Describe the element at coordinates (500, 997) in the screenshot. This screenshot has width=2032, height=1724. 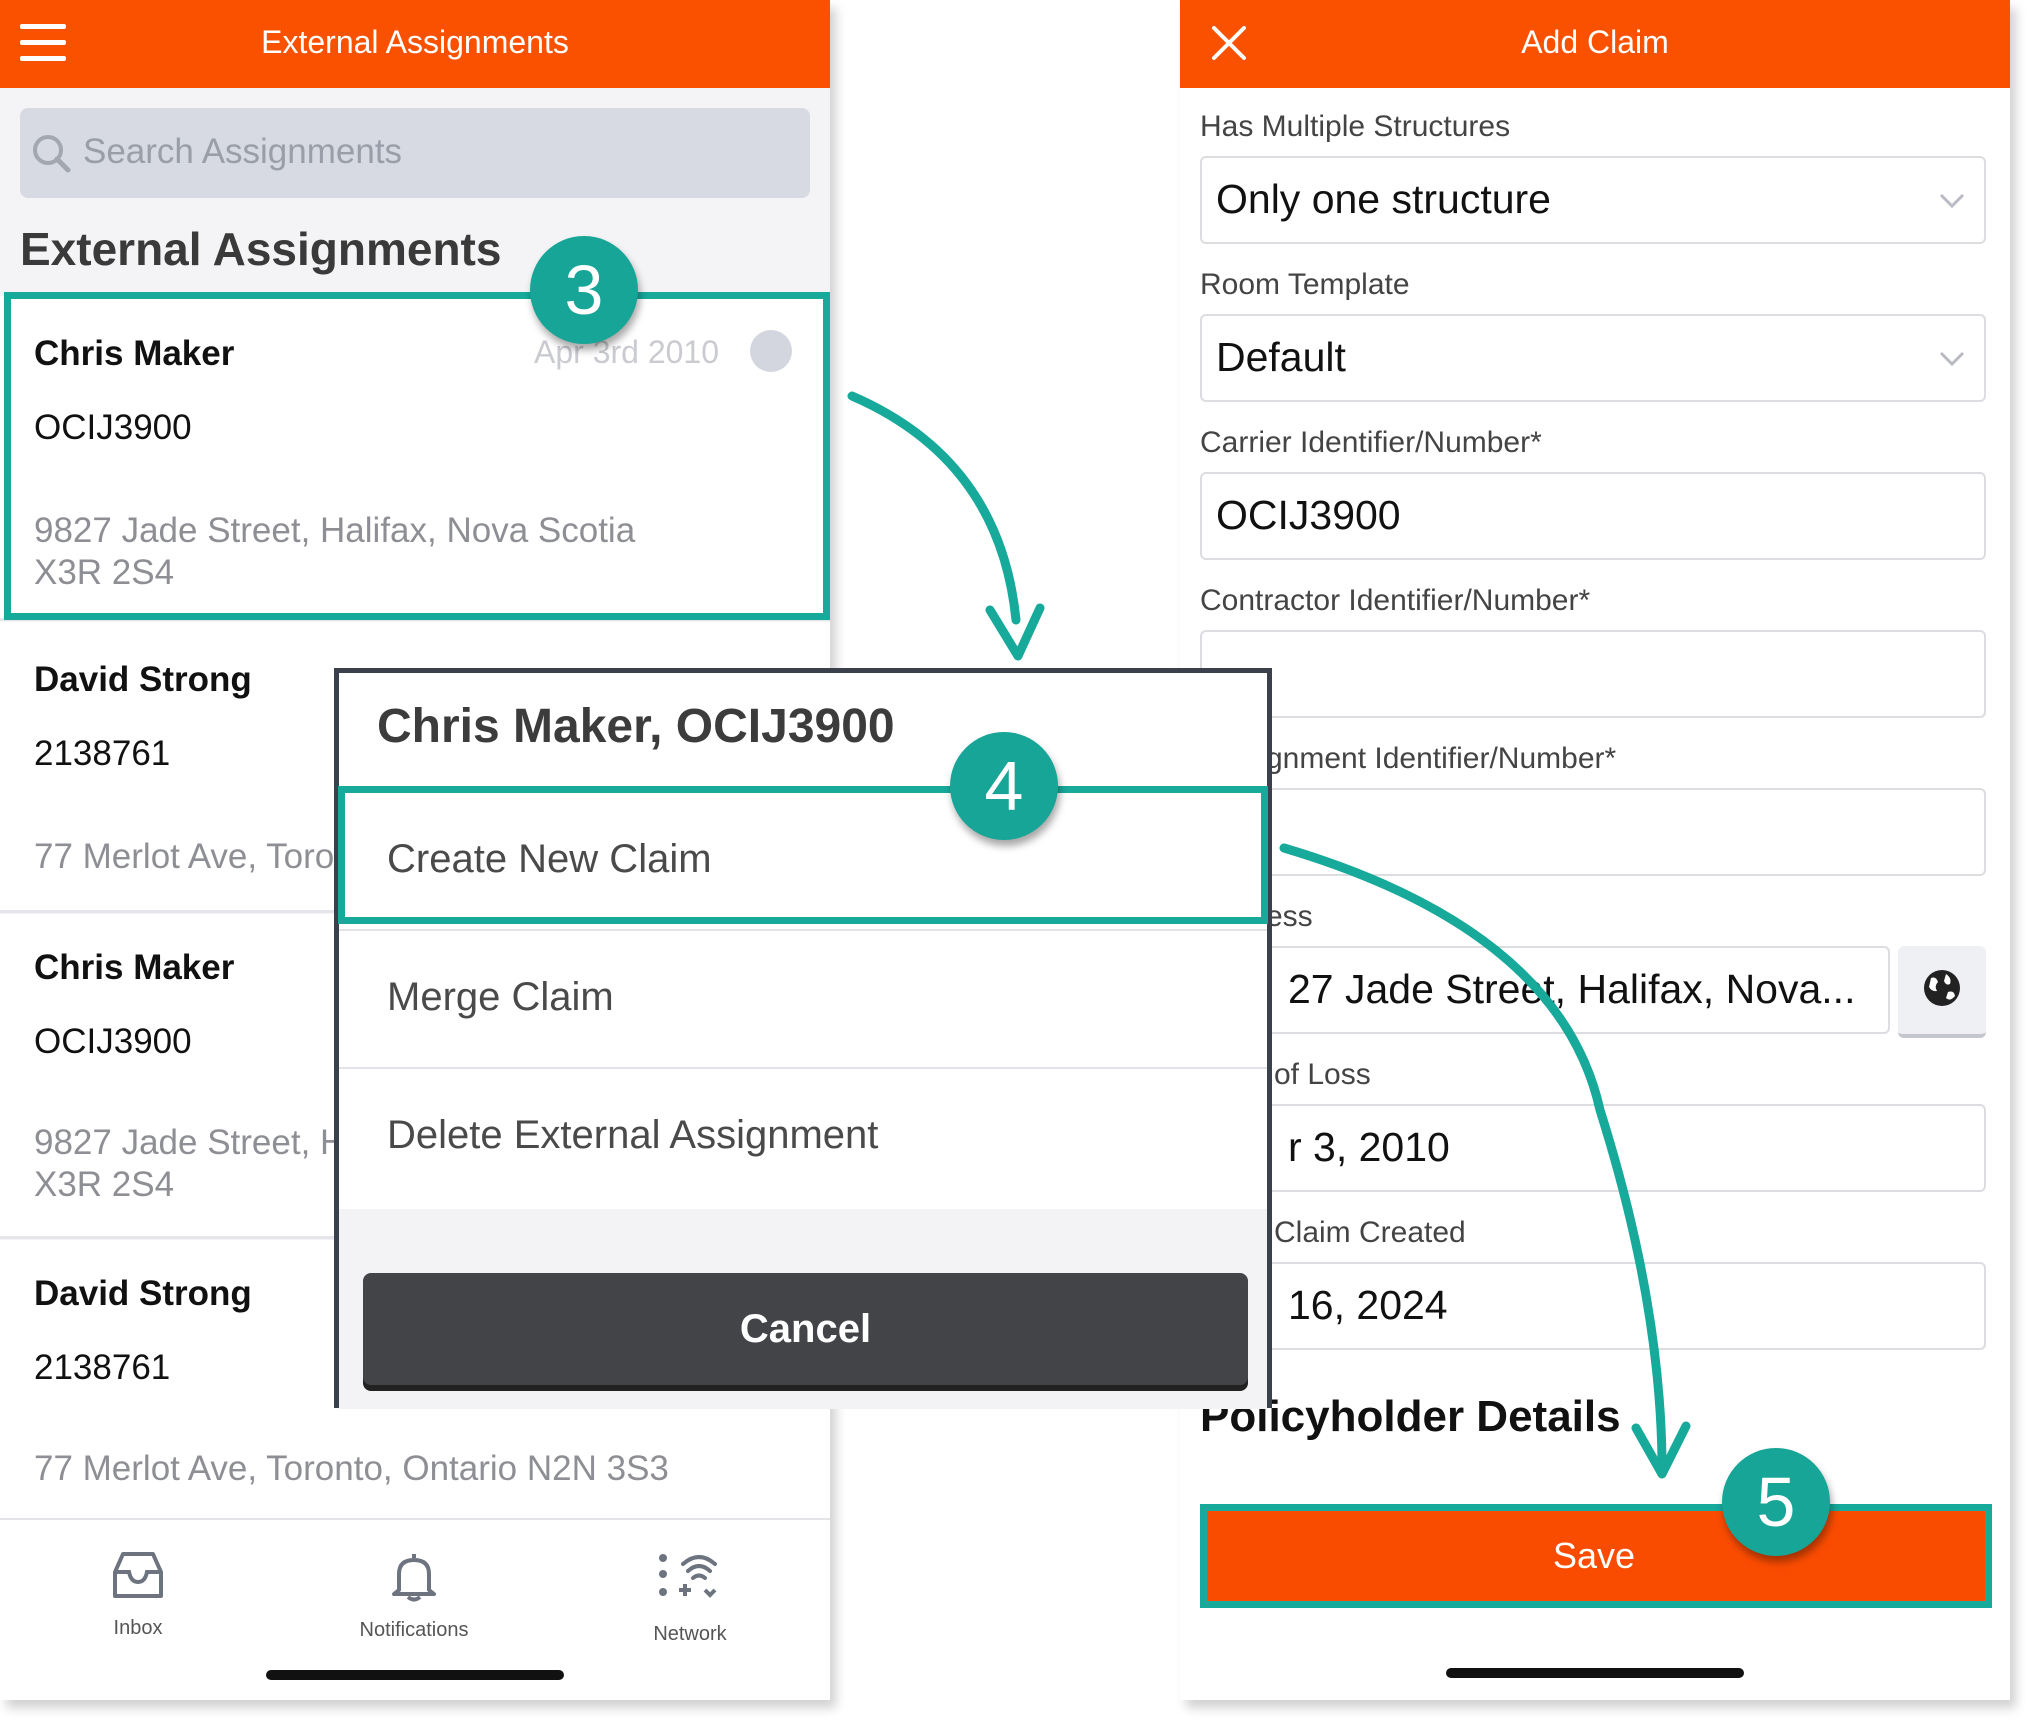
I see `option-label: Merge Claim` at that location.